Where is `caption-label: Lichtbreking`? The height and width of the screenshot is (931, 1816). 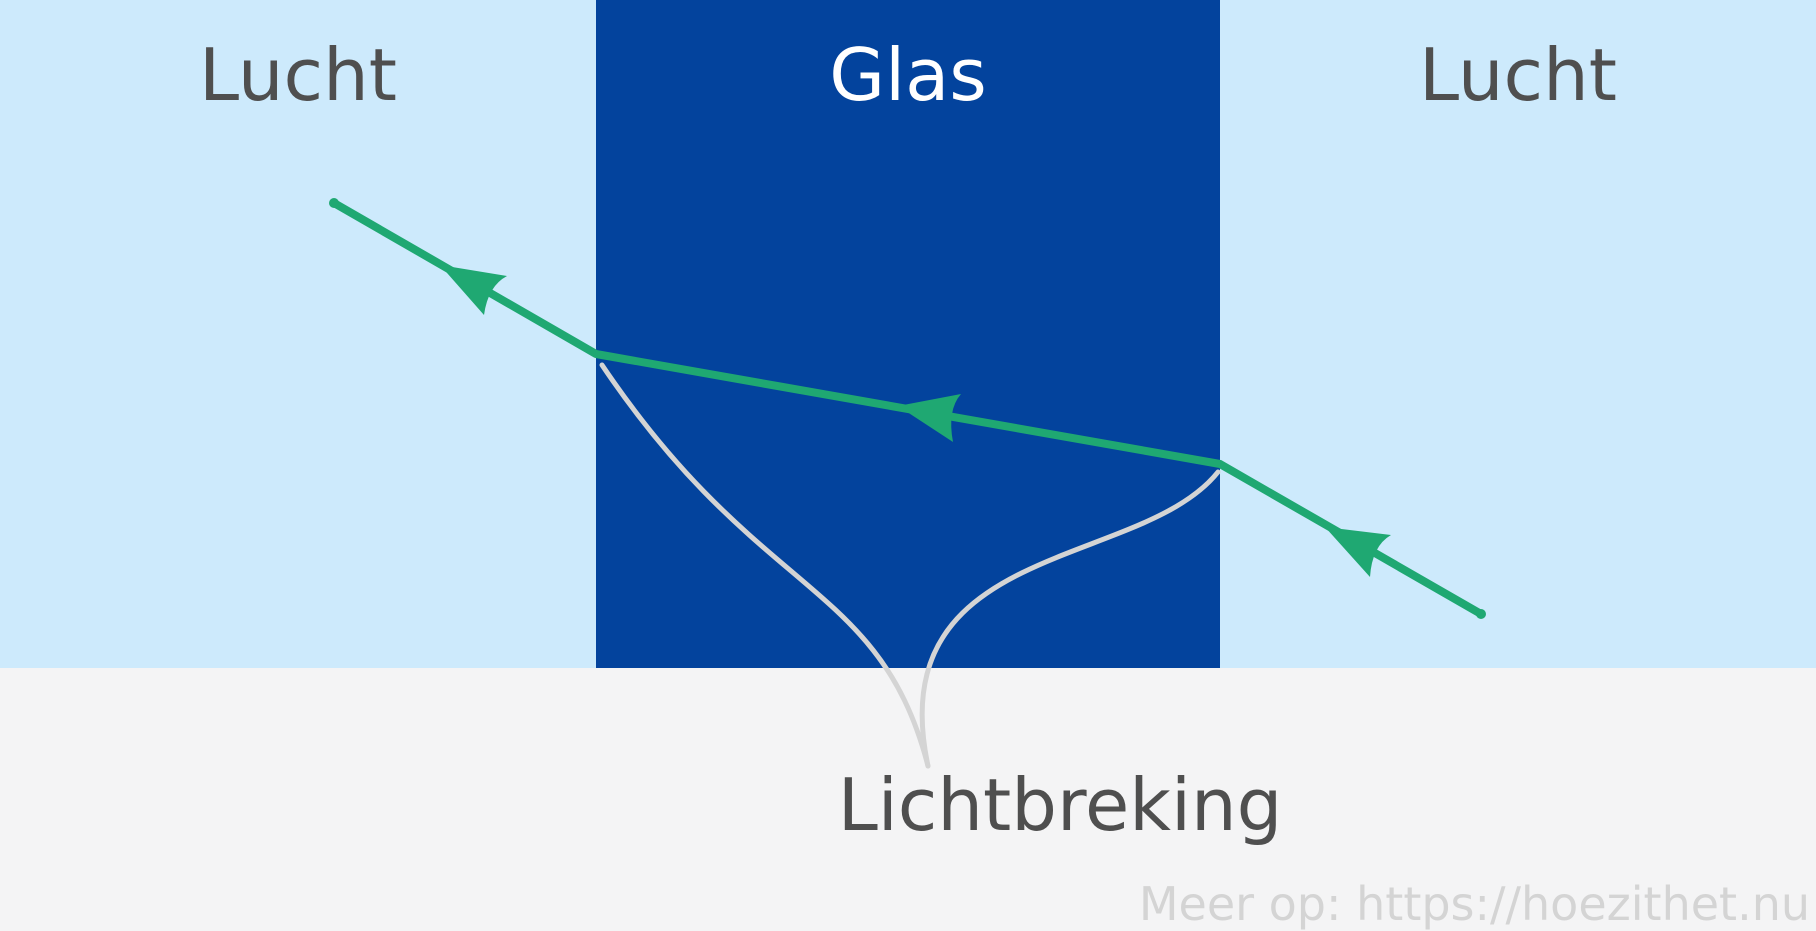 caption-label: Lichtbreking is located at coordinates (1060, 805).